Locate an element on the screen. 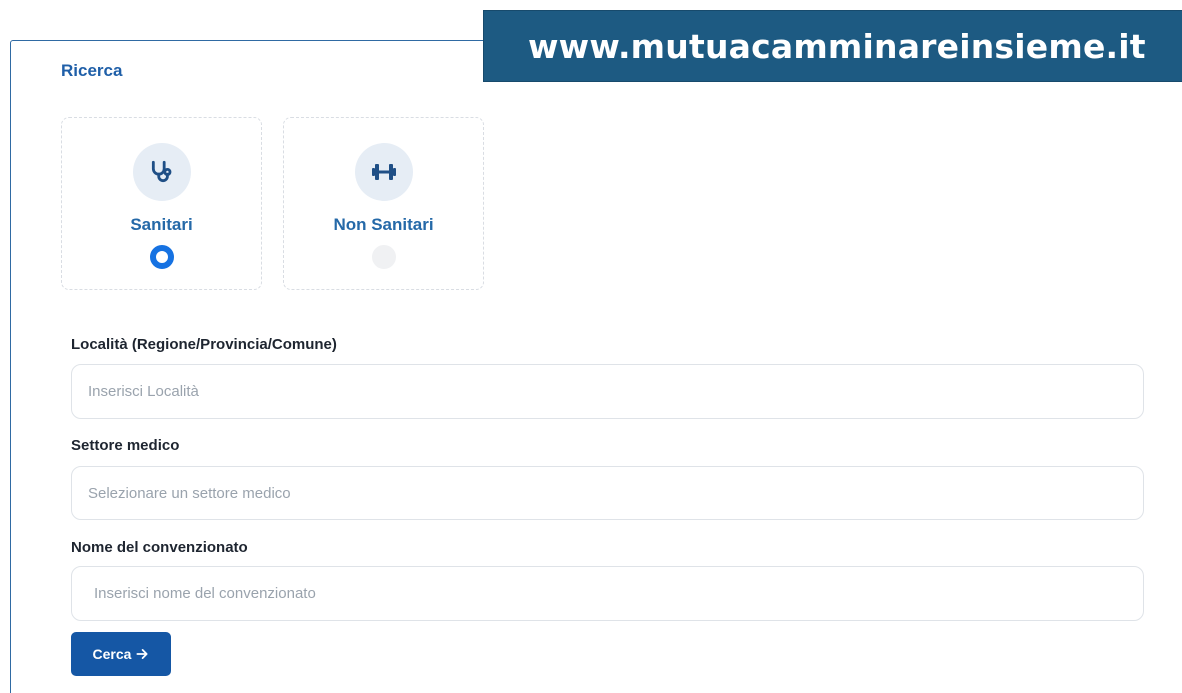  sector-label: Settore medico is located at coordinates (125, 445).